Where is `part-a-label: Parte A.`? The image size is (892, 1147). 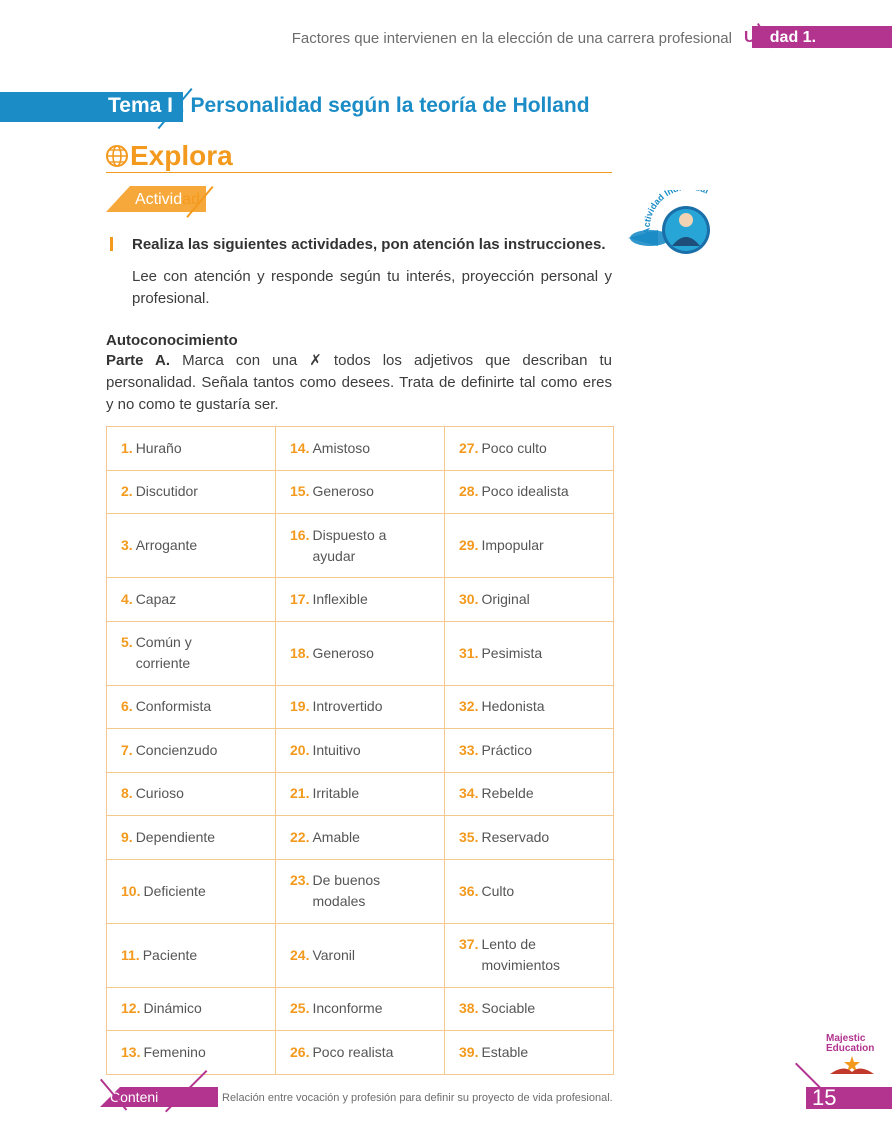 part-a-label: Parte A. is located at coordinates (138, 360).